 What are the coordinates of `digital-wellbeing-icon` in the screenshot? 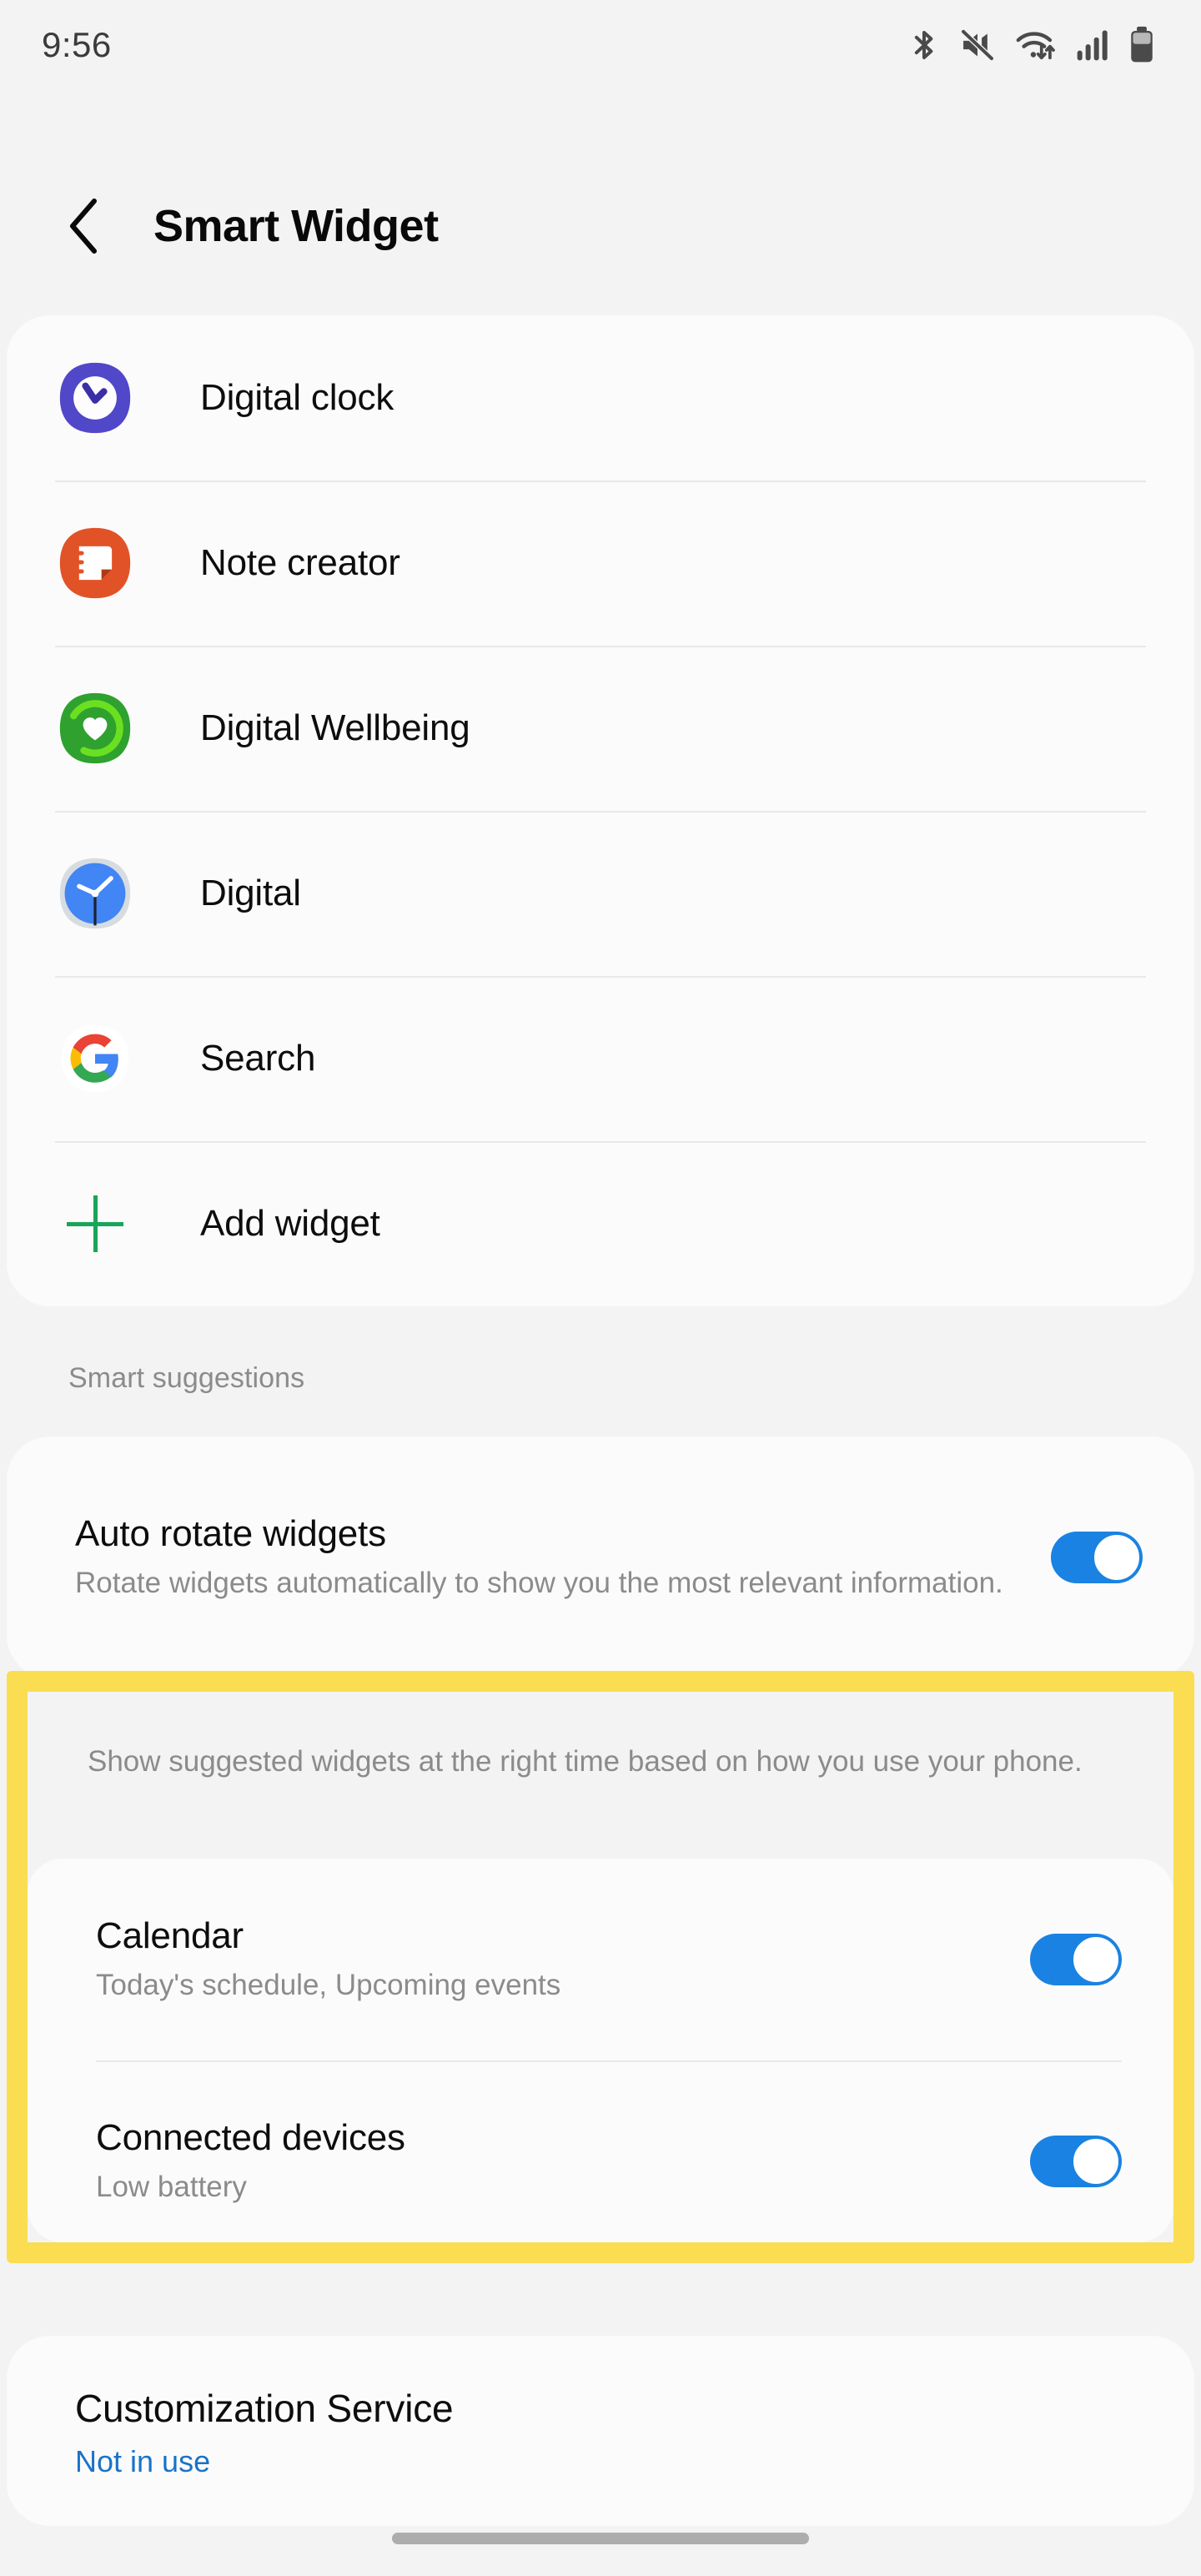 It's located at (95, 728).